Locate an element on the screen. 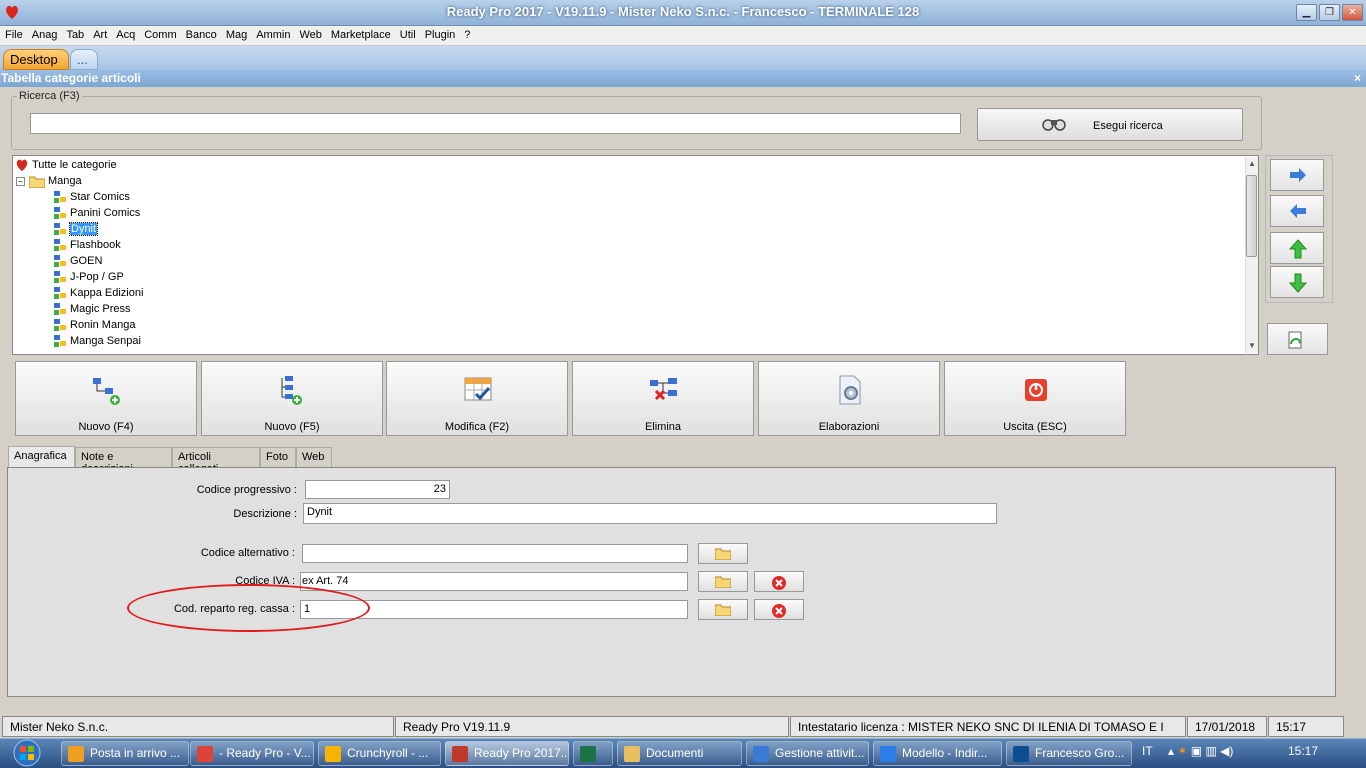 The height and width of the screenshot is (768, 1366). tree-item: Flashbook is located at coordinates (87, 245).